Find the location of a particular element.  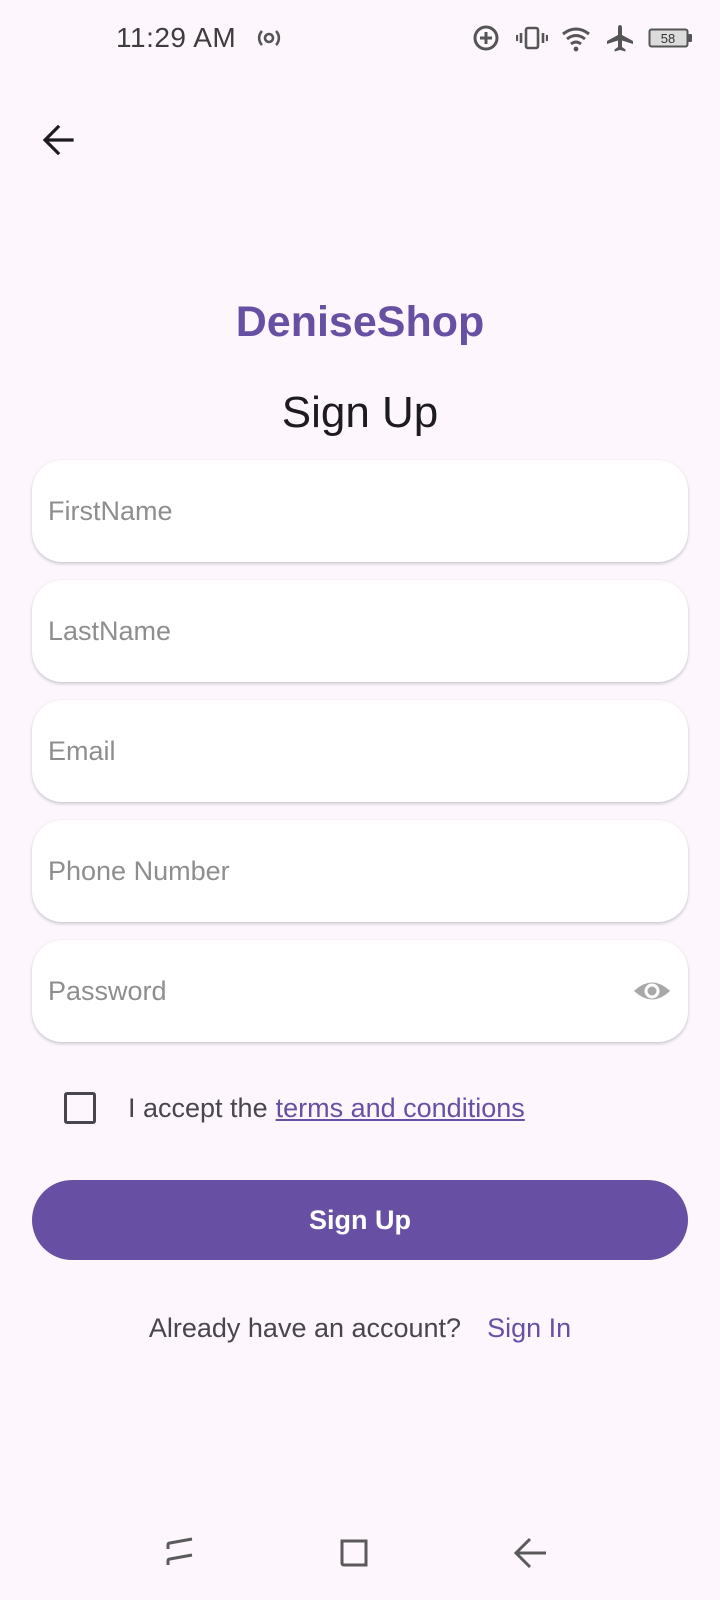

first-name-input is located at coordinates (360, 511).